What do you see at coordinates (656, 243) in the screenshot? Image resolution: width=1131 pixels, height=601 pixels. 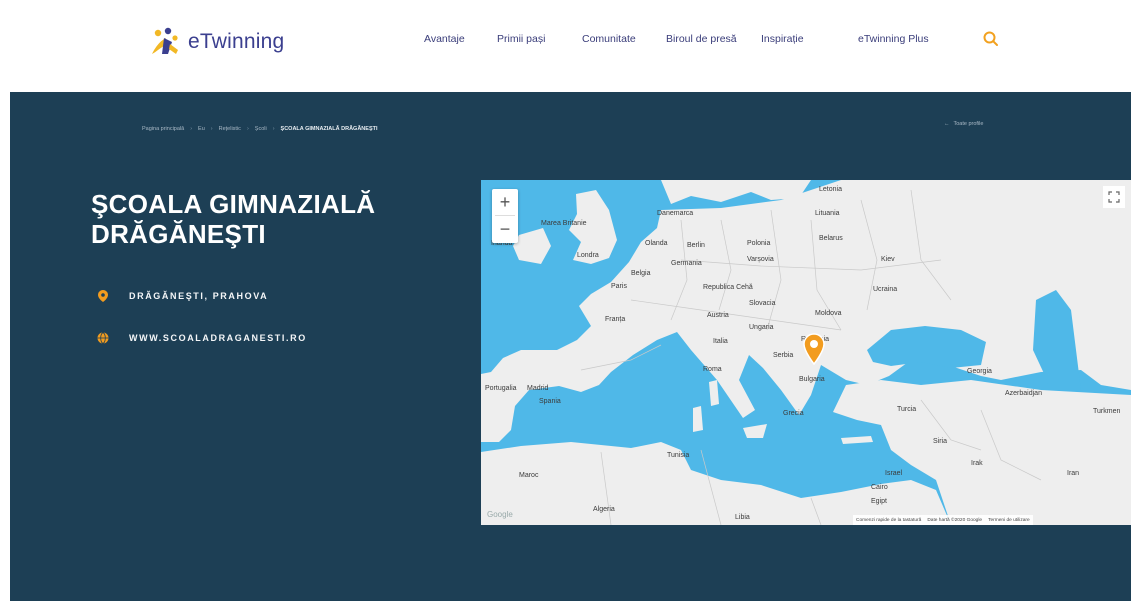 I see `map-label: Olanda` at bounding box center [656, 243].